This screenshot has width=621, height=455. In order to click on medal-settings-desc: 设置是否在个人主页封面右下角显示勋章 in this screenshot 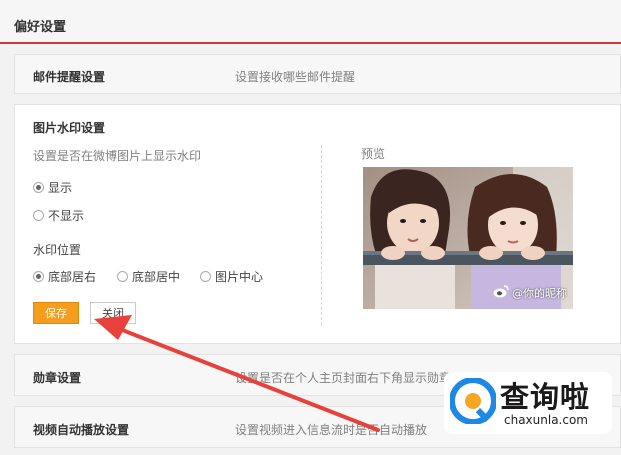, I will do `click(343, 378)`.